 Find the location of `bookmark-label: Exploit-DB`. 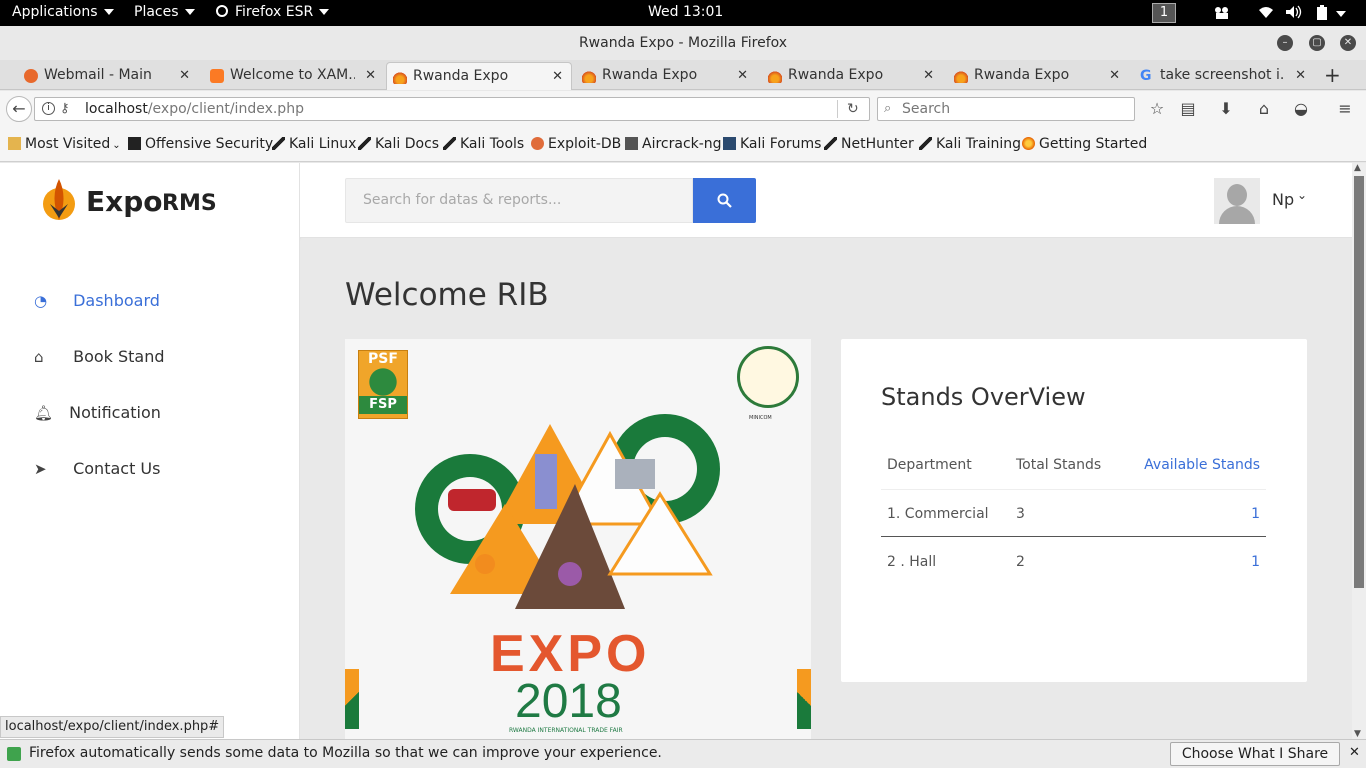

bookmark-label: Exploit-DB is located at coordinates (585, 144).